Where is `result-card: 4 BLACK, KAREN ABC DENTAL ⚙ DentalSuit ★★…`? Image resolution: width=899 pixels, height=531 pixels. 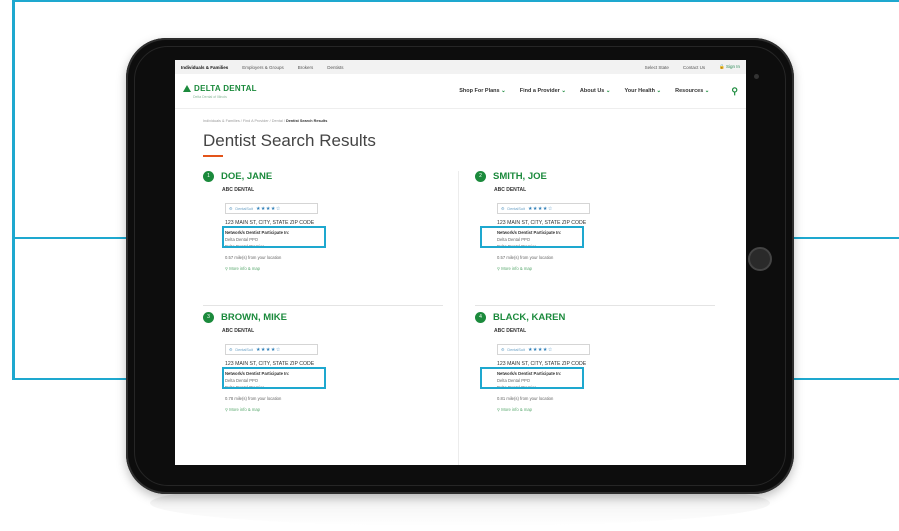 result-card: 4 BLACK, KAREN ABC DENTAL ⚙ DentalSuit ★★… is located at coordinates (590, 362).